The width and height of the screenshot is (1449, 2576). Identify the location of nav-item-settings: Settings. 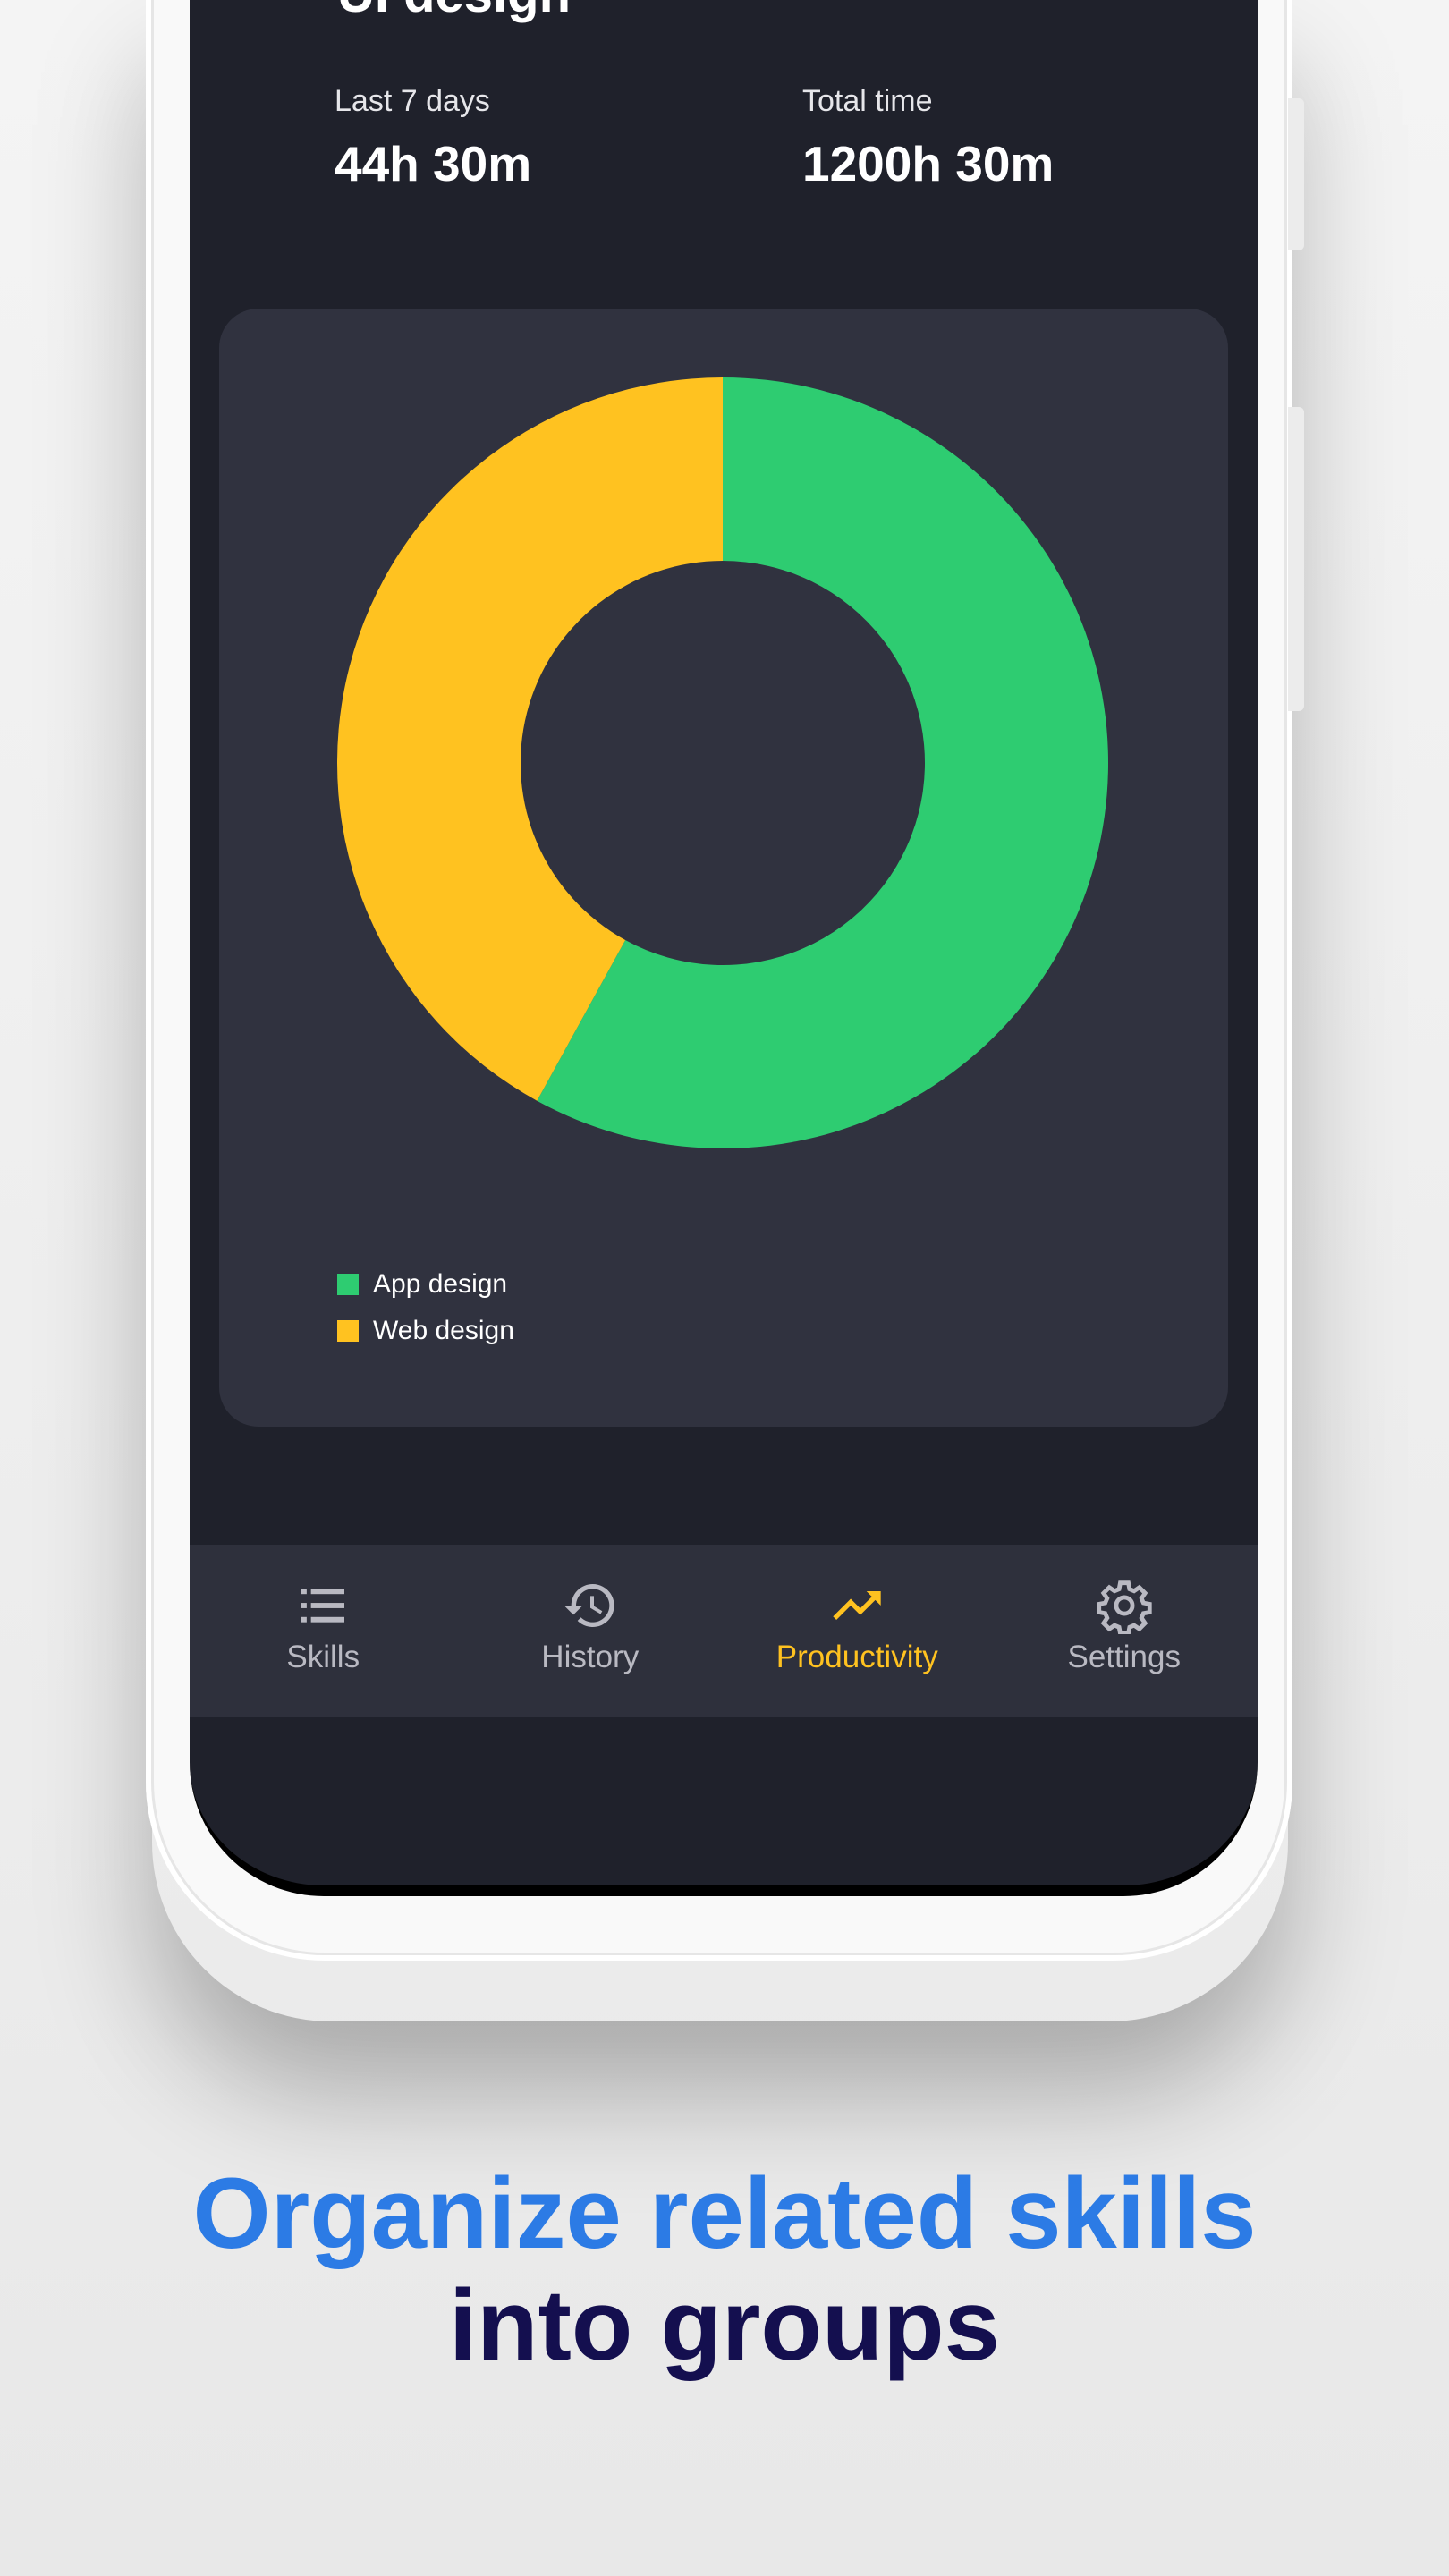
(1124, 1631).